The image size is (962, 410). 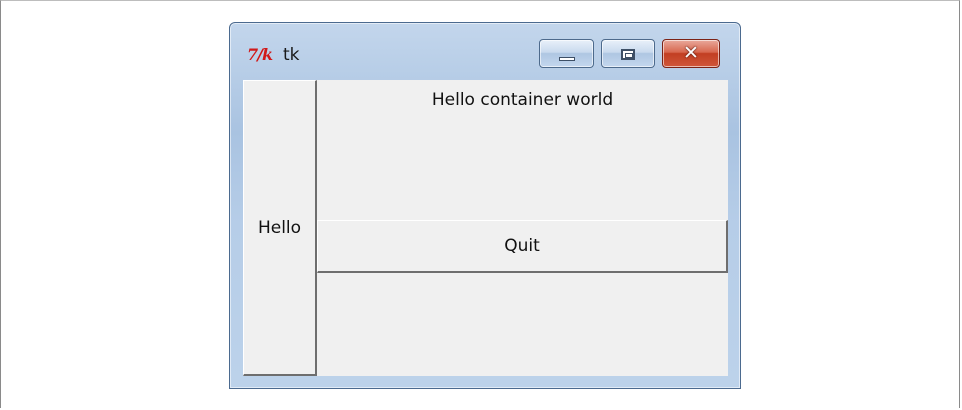 I want to click on hello-button-label: Hello, so click(x=279, y=227).